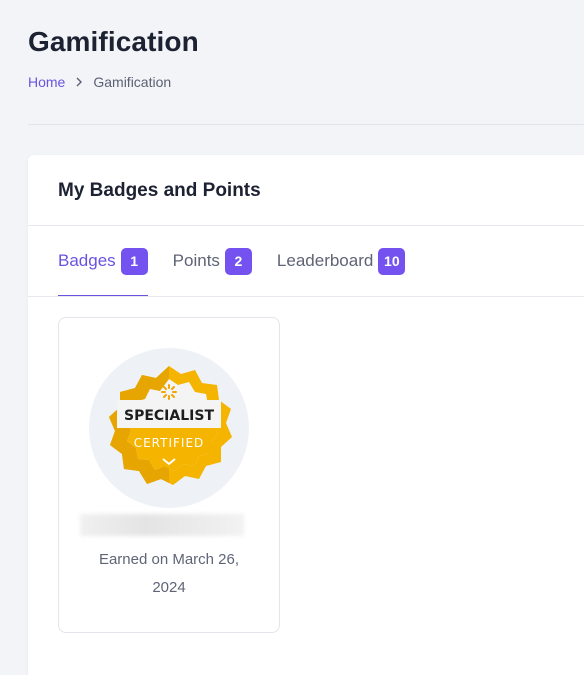  I want to click on tab-badges: Badges 1, so click(103, 261).